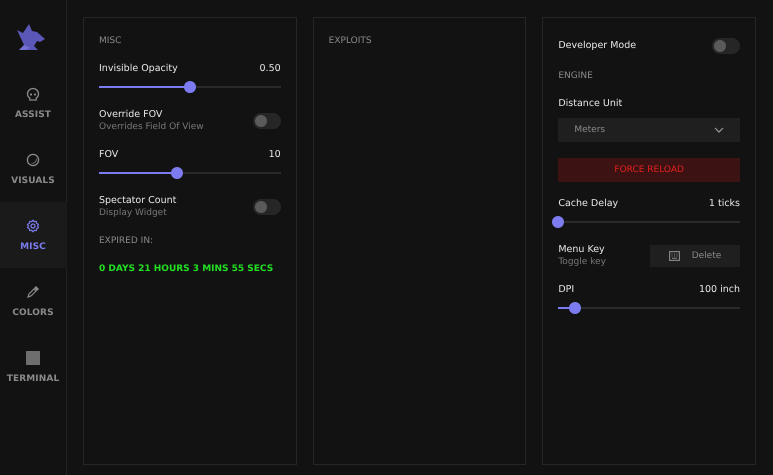 The height and width of the screenshot is (475, 773). What do you see at coordinates (151, 127) in the screenshot?
I see `setting-description: Overrides Field Of View` at bounding box center [151, 127].